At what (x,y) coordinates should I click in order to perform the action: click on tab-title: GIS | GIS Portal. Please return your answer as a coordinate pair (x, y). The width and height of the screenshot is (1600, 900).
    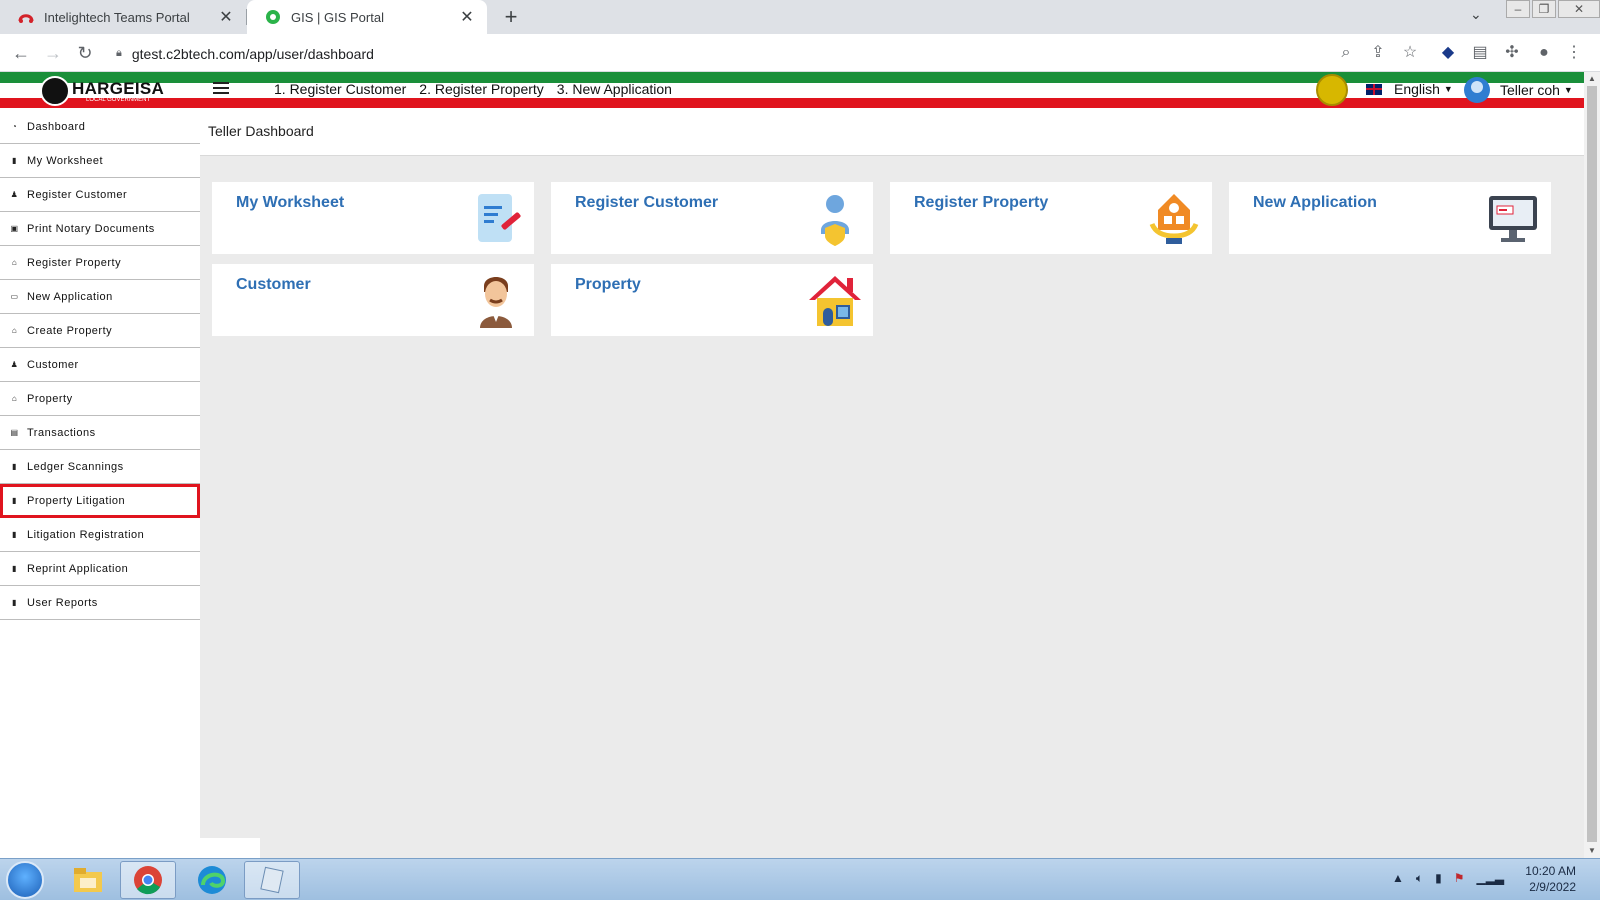
    Looking at the image, I should click on (337, 17).